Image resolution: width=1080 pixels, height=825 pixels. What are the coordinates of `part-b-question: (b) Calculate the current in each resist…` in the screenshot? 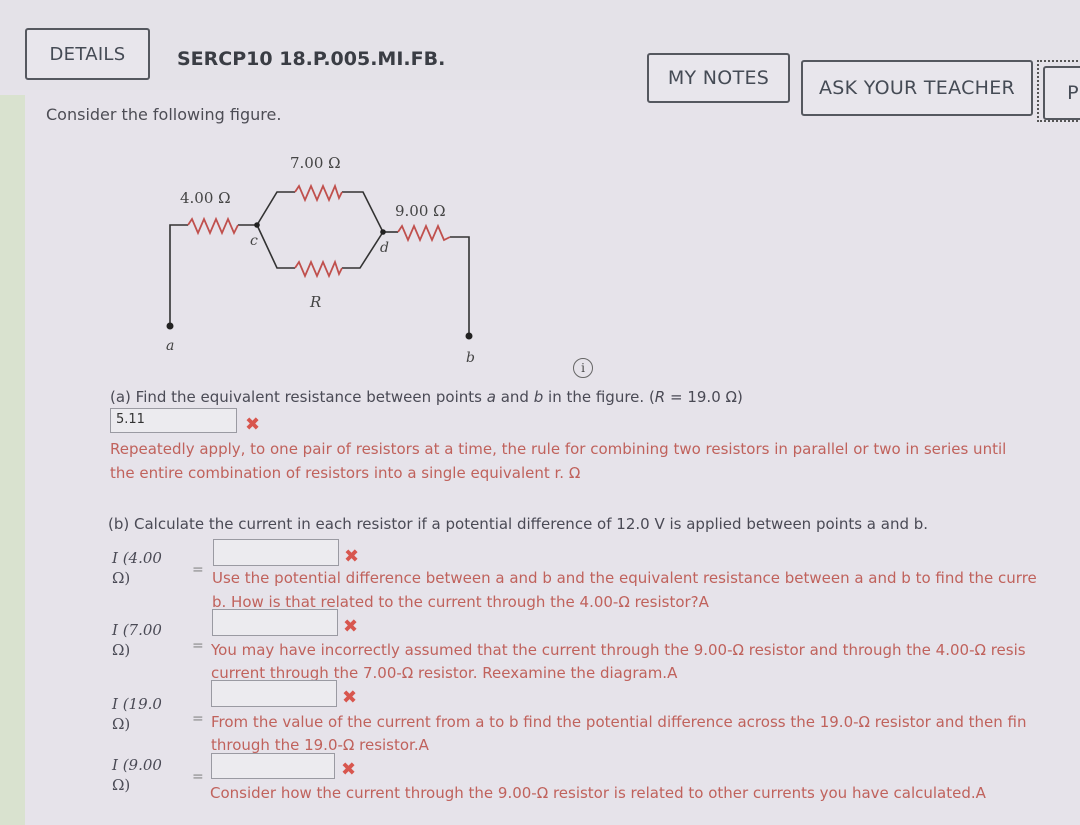 It's located at (518, 524).